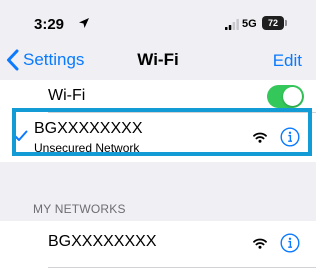 Image resolution: width=320 pixels, height=275 pixels. What do you see at coordinates (232, 24) in the screenshot?
I see `cellular-signal-icon` at bounding box center [232, 24].